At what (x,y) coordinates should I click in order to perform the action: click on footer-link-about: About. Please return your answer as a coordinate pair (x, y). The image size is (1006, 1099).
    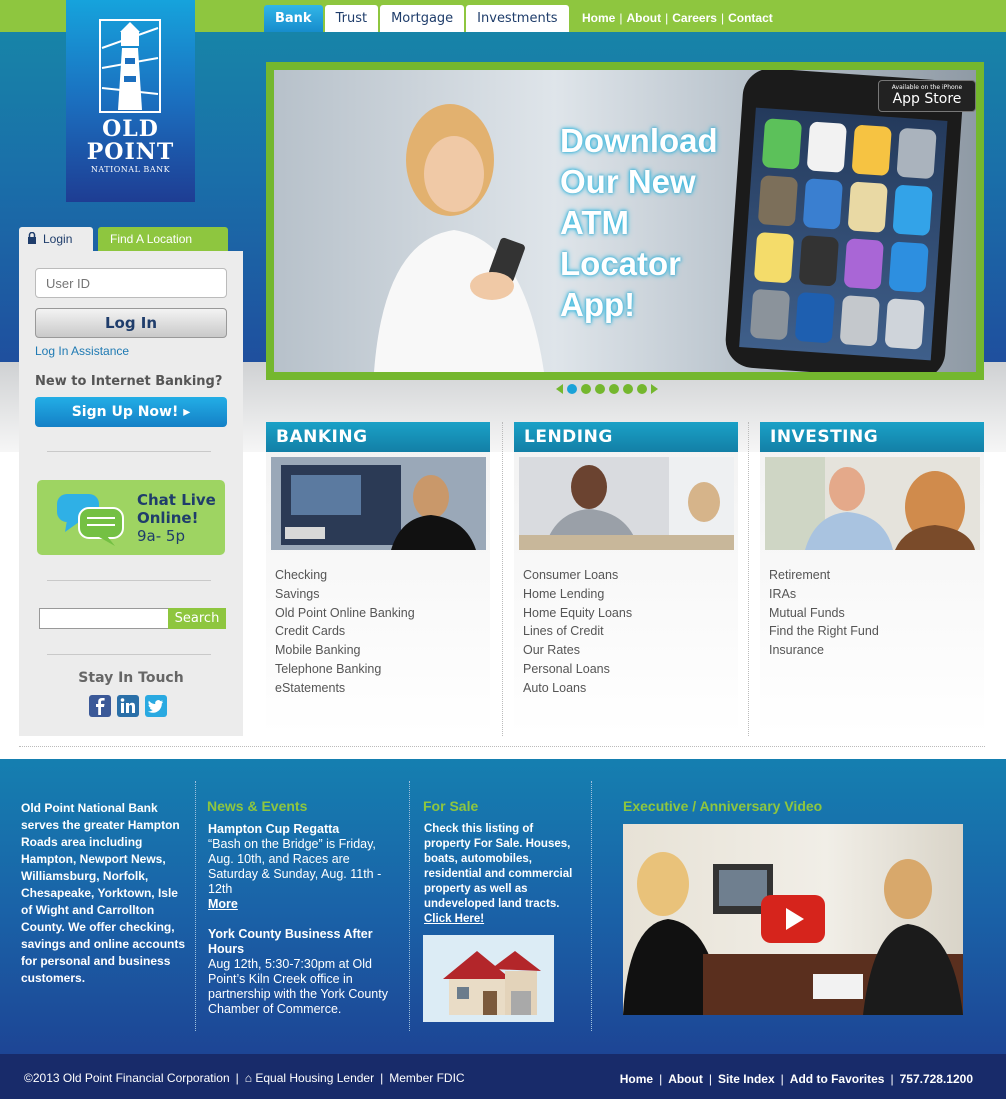
    Looking at the image, I should click on (685, 1079).